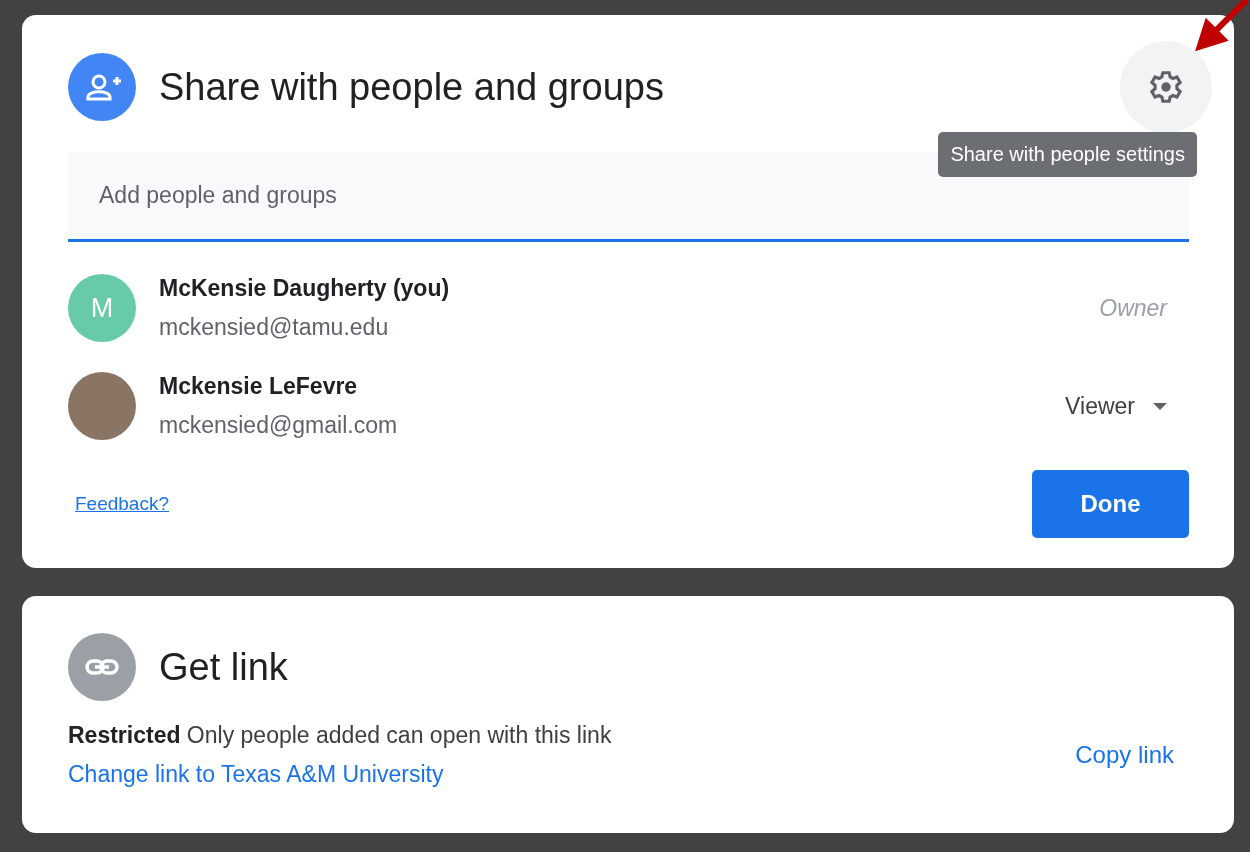 The image size is (1250, 852). Describe the element at coordinates (279, 425) in the screenshot. I see `person-email: mckensied@gmail.com` at that location.